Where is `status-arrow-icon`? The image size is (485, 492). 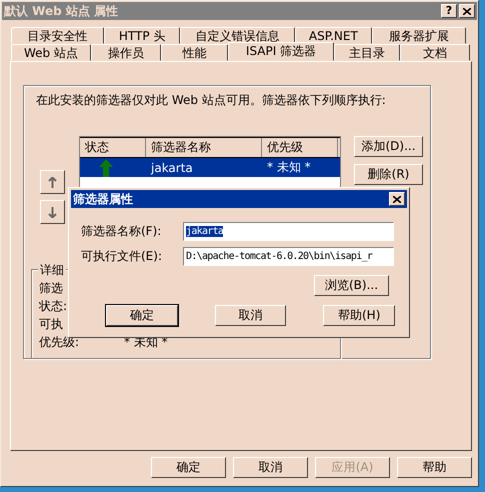 status-arrow-icon is located at coordinates (106, 167).